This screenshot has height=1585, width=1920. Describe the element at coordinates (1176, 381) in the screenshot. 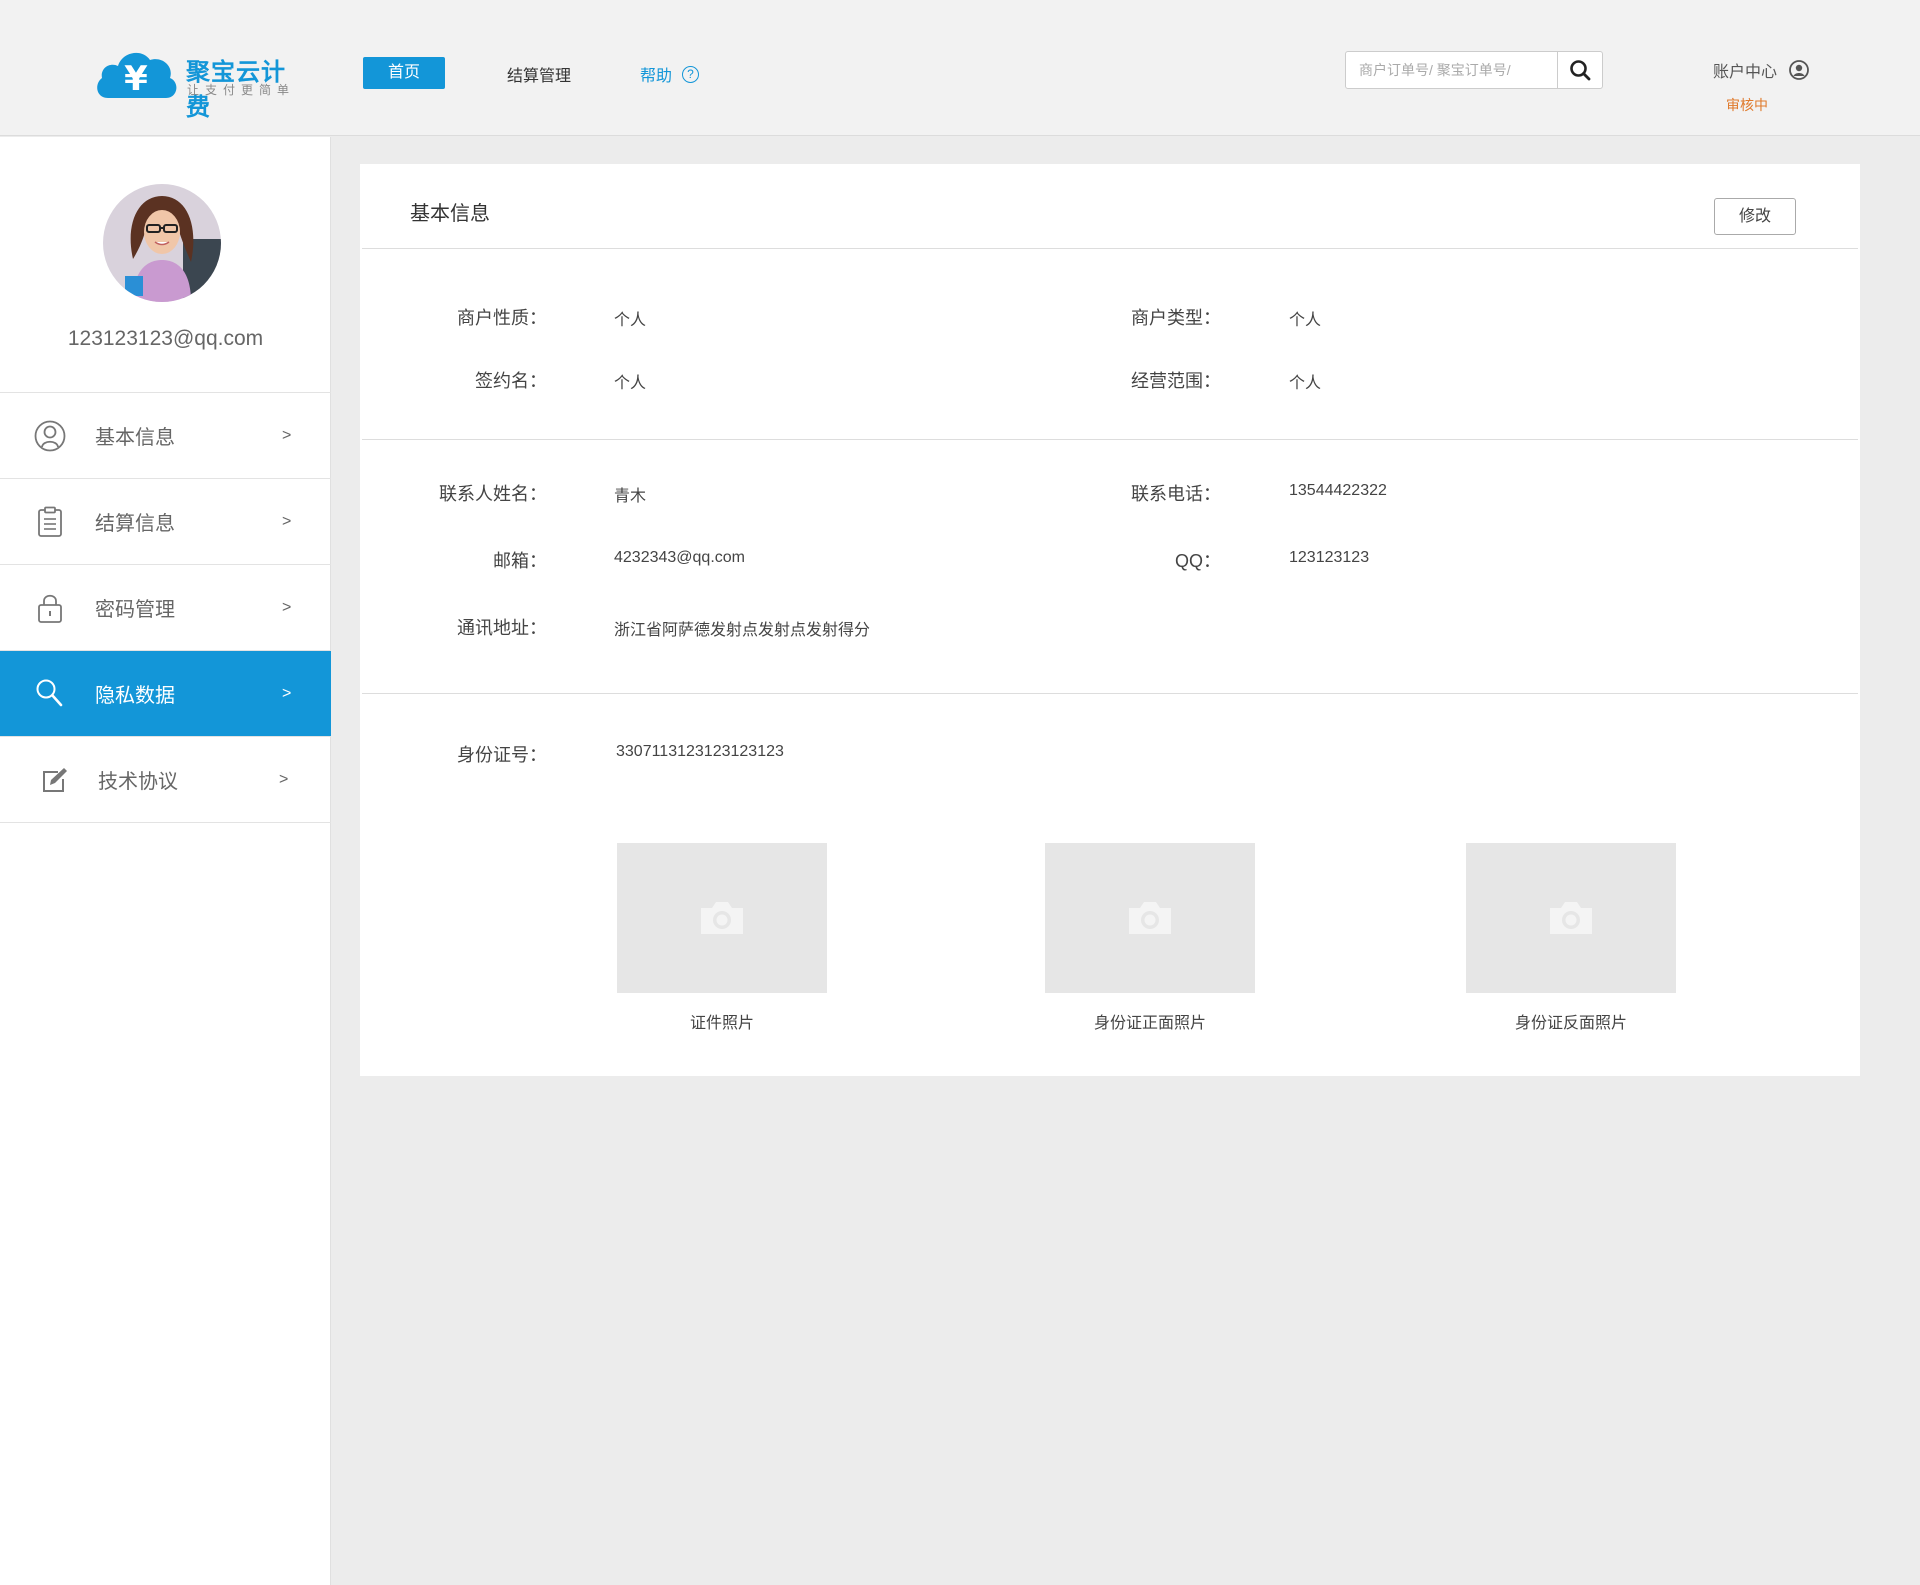

I see `business-scope-label: 经营范围：` at that location.